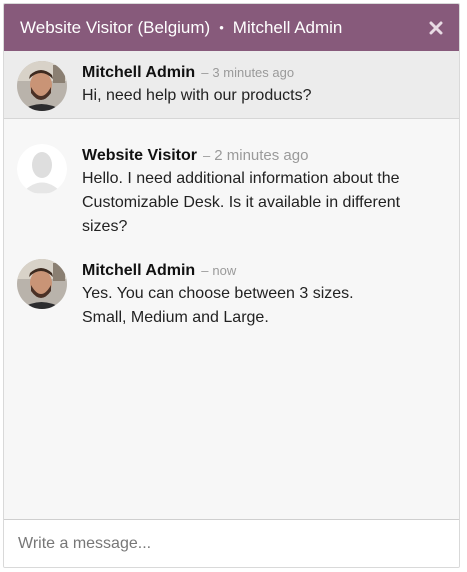  Describe the element at coordinates (115, 27) in the screenshot. I see `visitor-label: Website Visitor (Belgium)` at that location.